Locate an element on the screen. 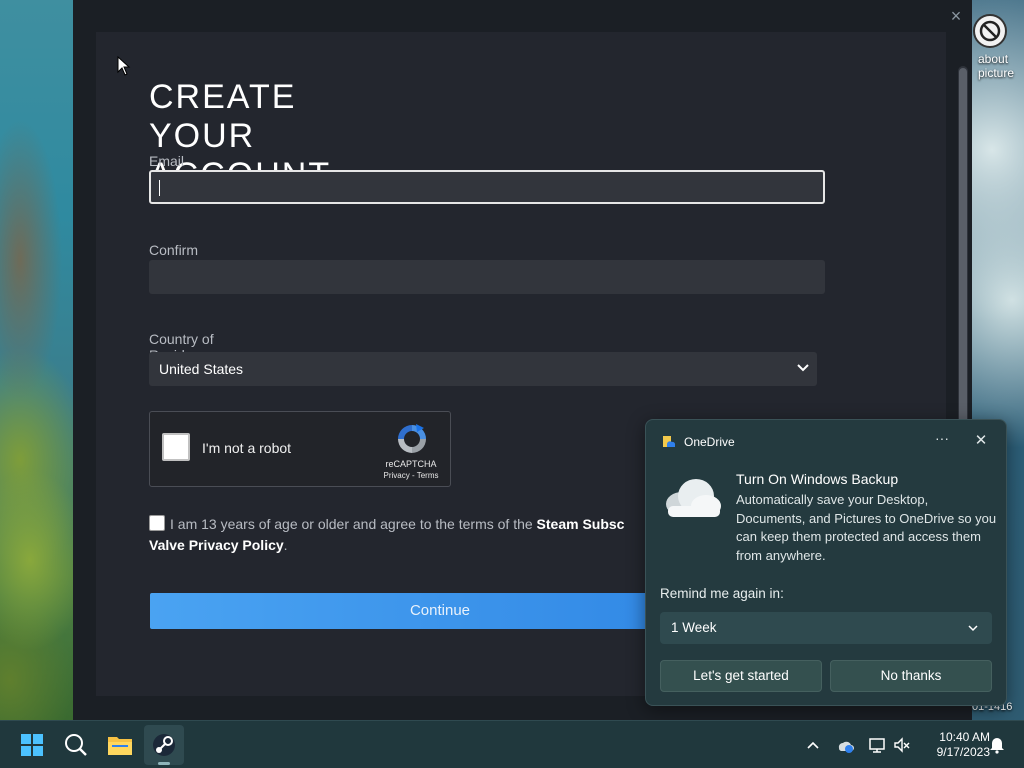 Image resolution: width=1024 pixels, height=768 pixels. valve-privacy-policy-link: Valve Privacy Policy is located at coordinates (216, 545).